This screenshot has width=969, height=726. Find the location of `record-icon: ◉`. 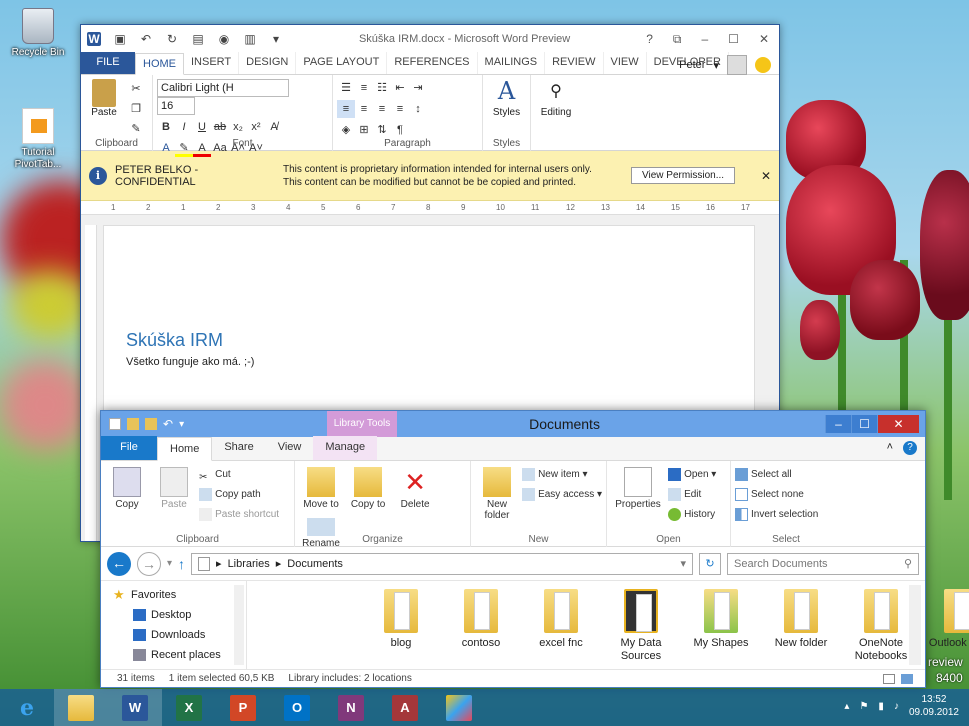

record-icon: ◉ is located at coordinates (224, 39).